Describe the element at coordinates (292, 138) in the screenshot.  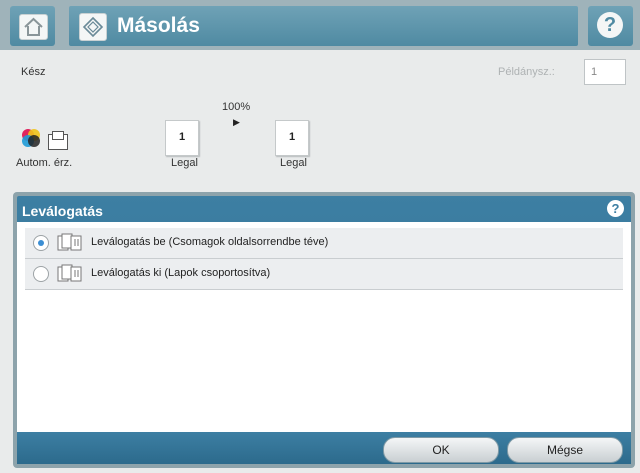
I see `output-page-thumbnail: 1` at that location.